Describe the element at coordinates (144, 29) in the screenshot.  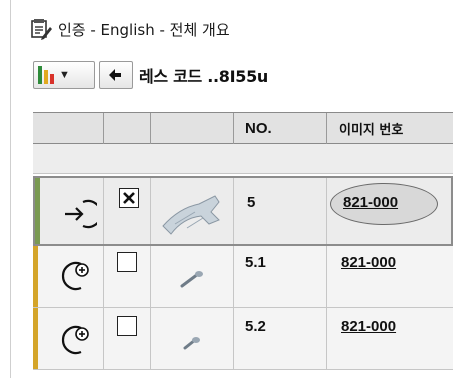
I see `window-title: 인증 - English - 전체 개요` at that location.